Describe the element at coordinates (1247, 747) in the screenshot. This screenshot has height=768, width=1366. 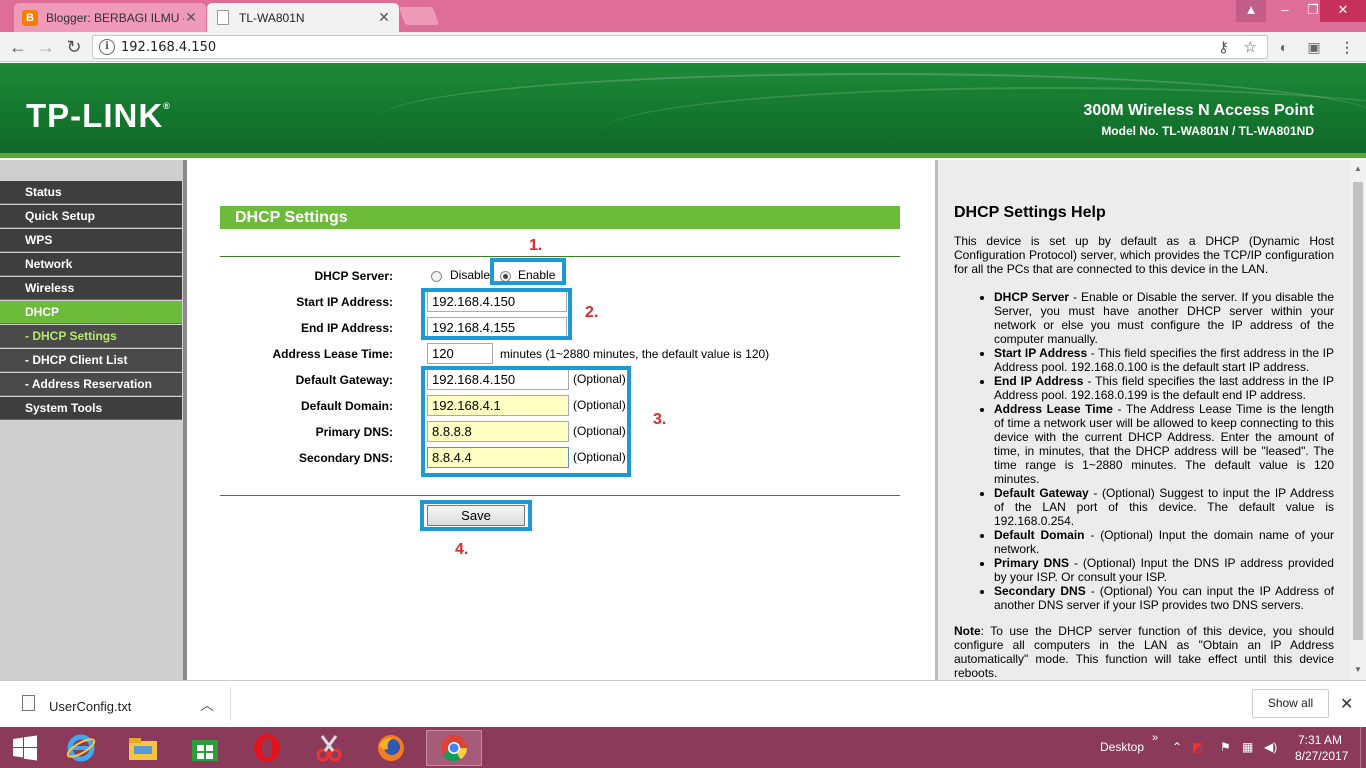
I see `network-icon: ▦` at that location.